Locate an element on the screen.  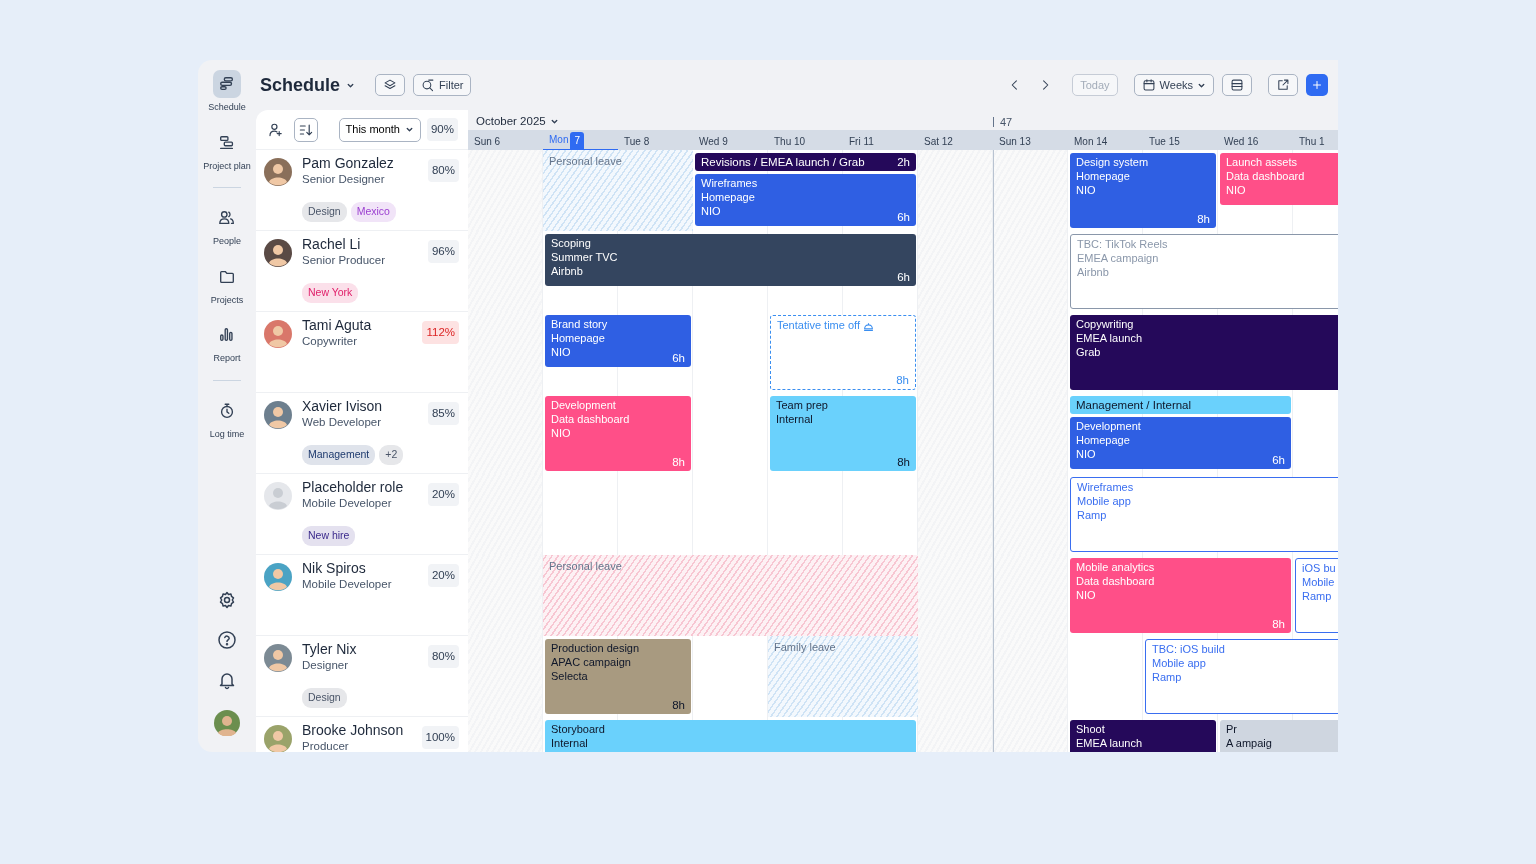
event-card: Development Homepage NIO 6h is located at coordinates (1180, 443).